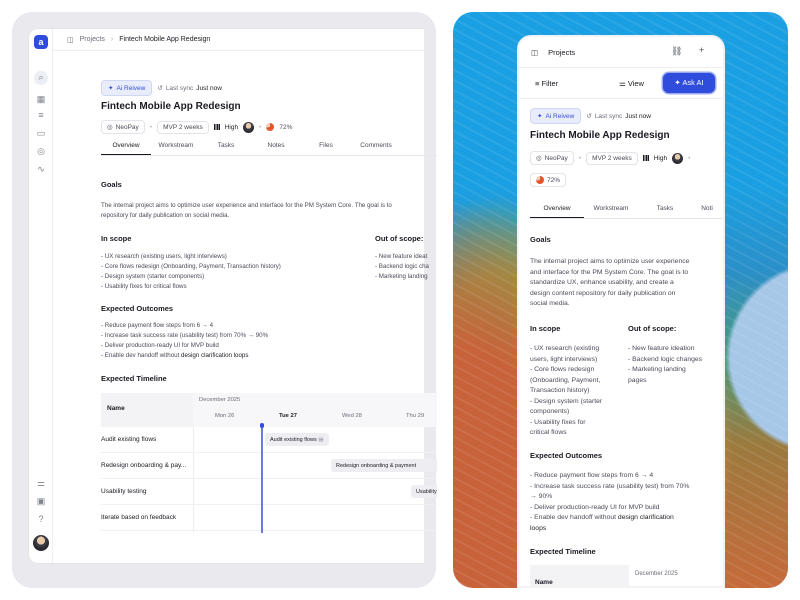  Describe the element at coordinates (153, 276) in the screenshot. I see `list-item: - Design system (starter components)` at that location.